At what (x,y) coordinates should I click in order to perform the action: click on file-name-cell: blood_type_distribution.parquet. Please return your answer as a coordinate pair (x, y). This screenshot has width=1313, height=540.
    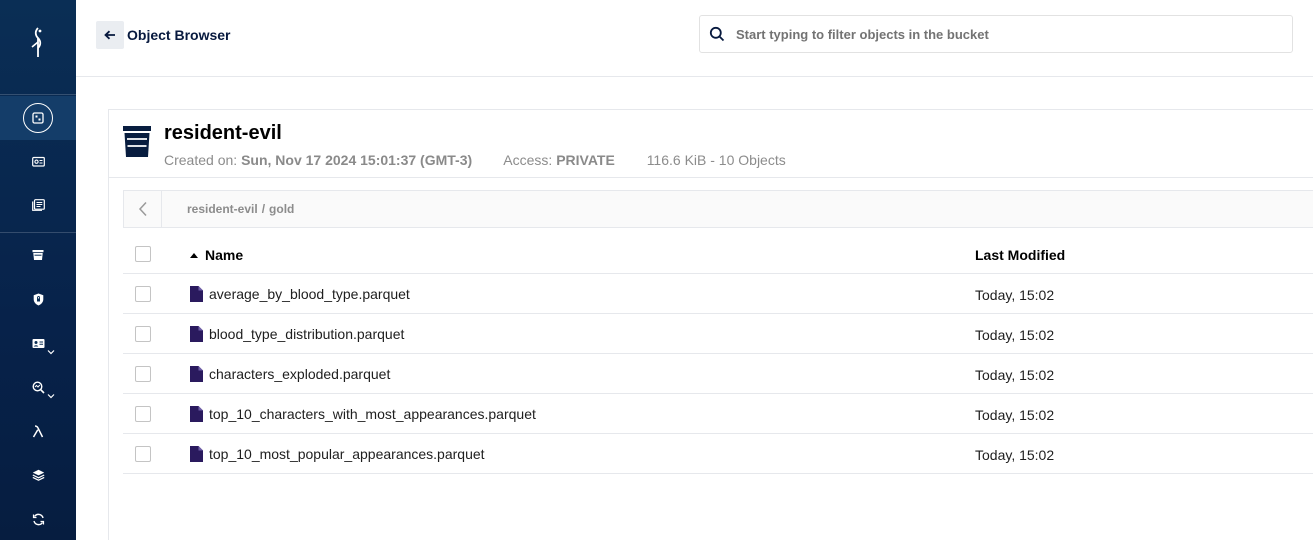
    Looking at the image, I should click on (297, 334).